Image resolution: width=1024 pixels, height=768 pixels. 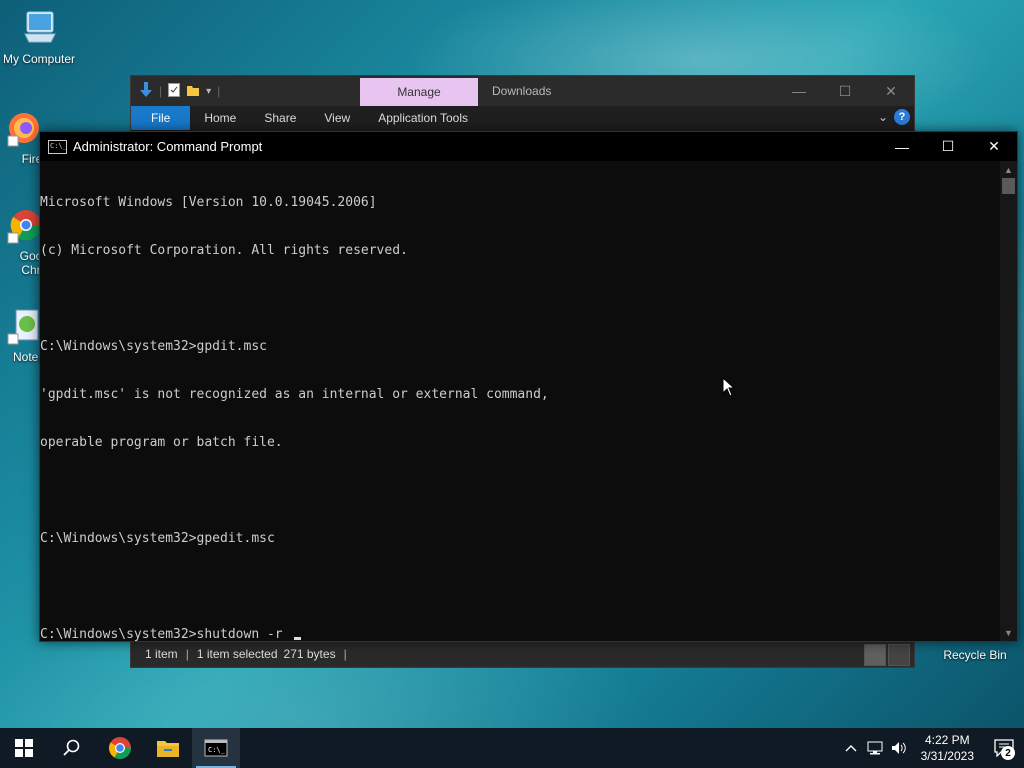 I want to click on network-icon, so click(x=875, y=748).